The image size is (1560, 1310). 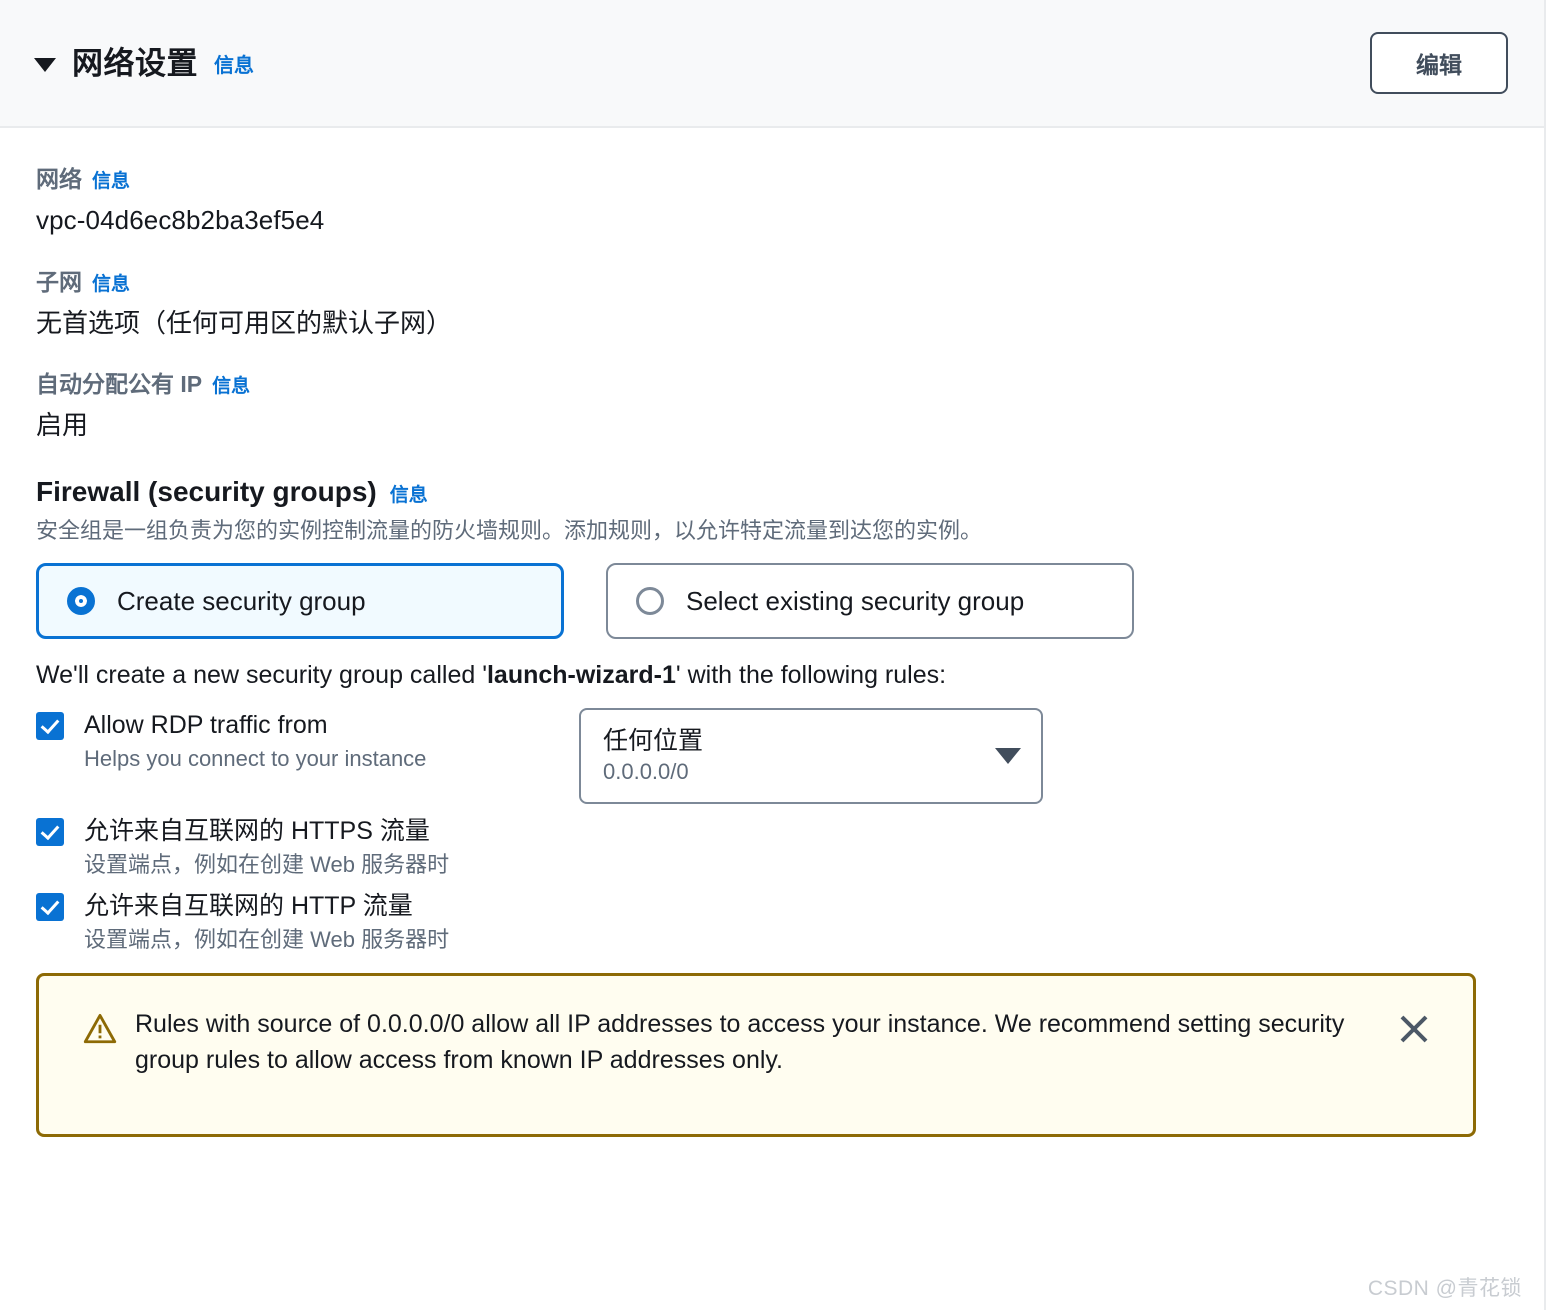 I want to click on field-subnet: 子网 信息 无首选项（任何可用区的默认子网）, so click(x=772, y=301).